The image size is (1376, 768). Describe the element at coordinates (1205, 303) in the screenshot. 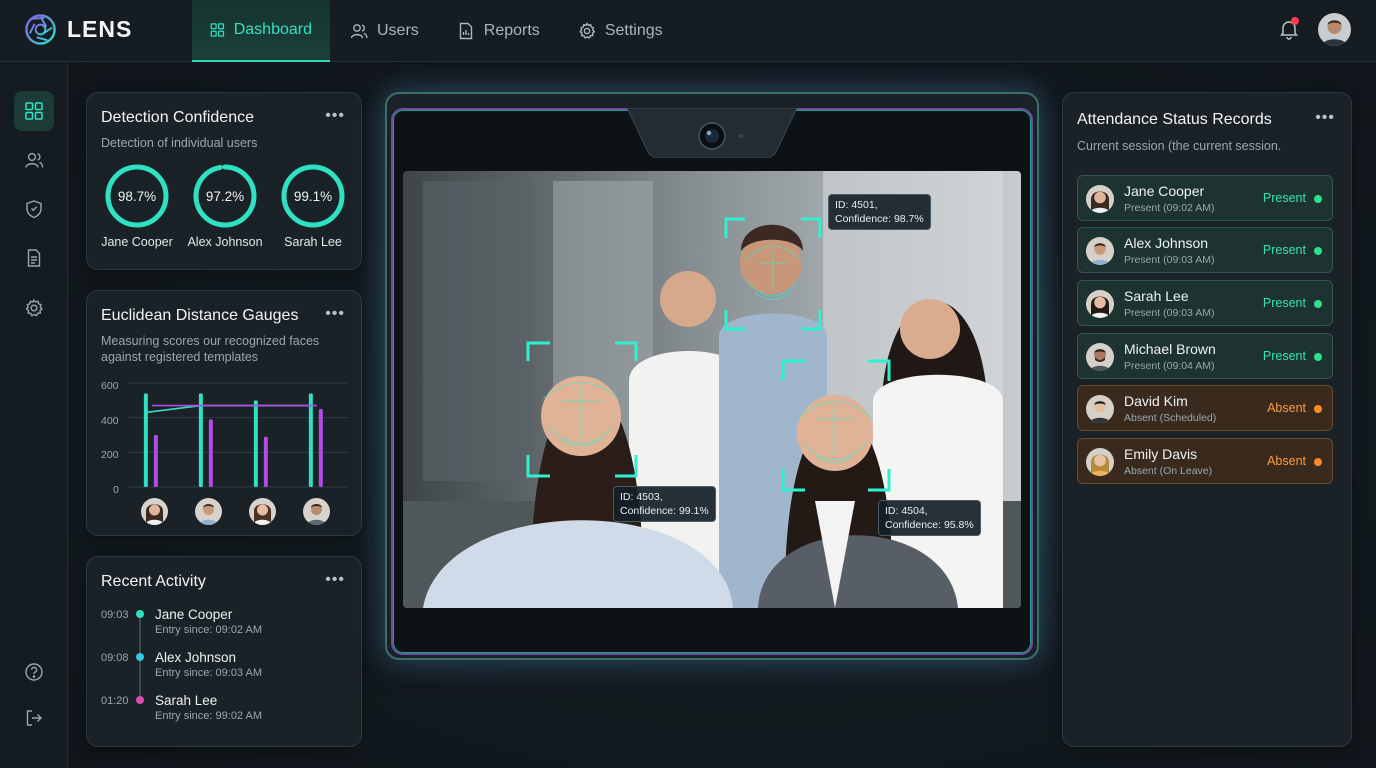

I see `attendance-row: Sarah Lee Present (09:03 AM) Present` at that location.